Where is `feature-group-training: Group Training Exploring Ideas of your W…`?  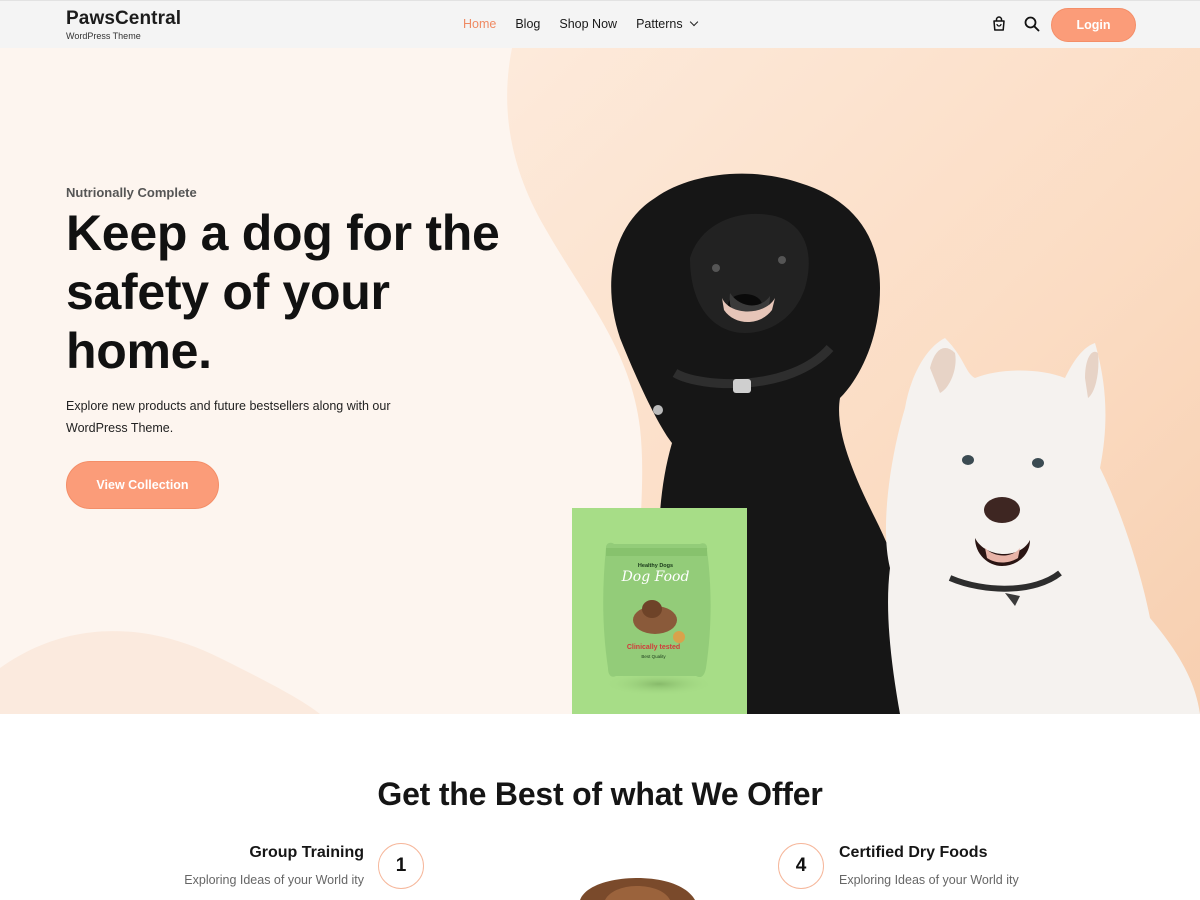 feature-group-training: Group Training Exploring Ideas of your W… is located at coordinates (274, 867).